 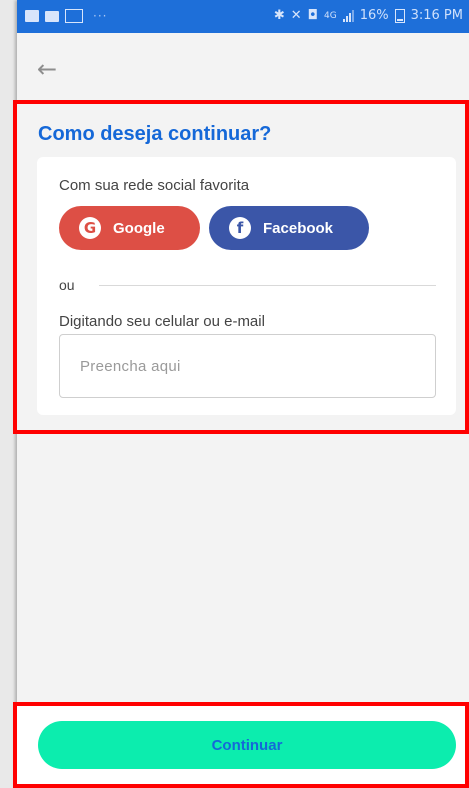 What do you see at coordinates (74, 16) in the screenshot?
I see `gallery-notification-icon` at bounding box center [74, 16].